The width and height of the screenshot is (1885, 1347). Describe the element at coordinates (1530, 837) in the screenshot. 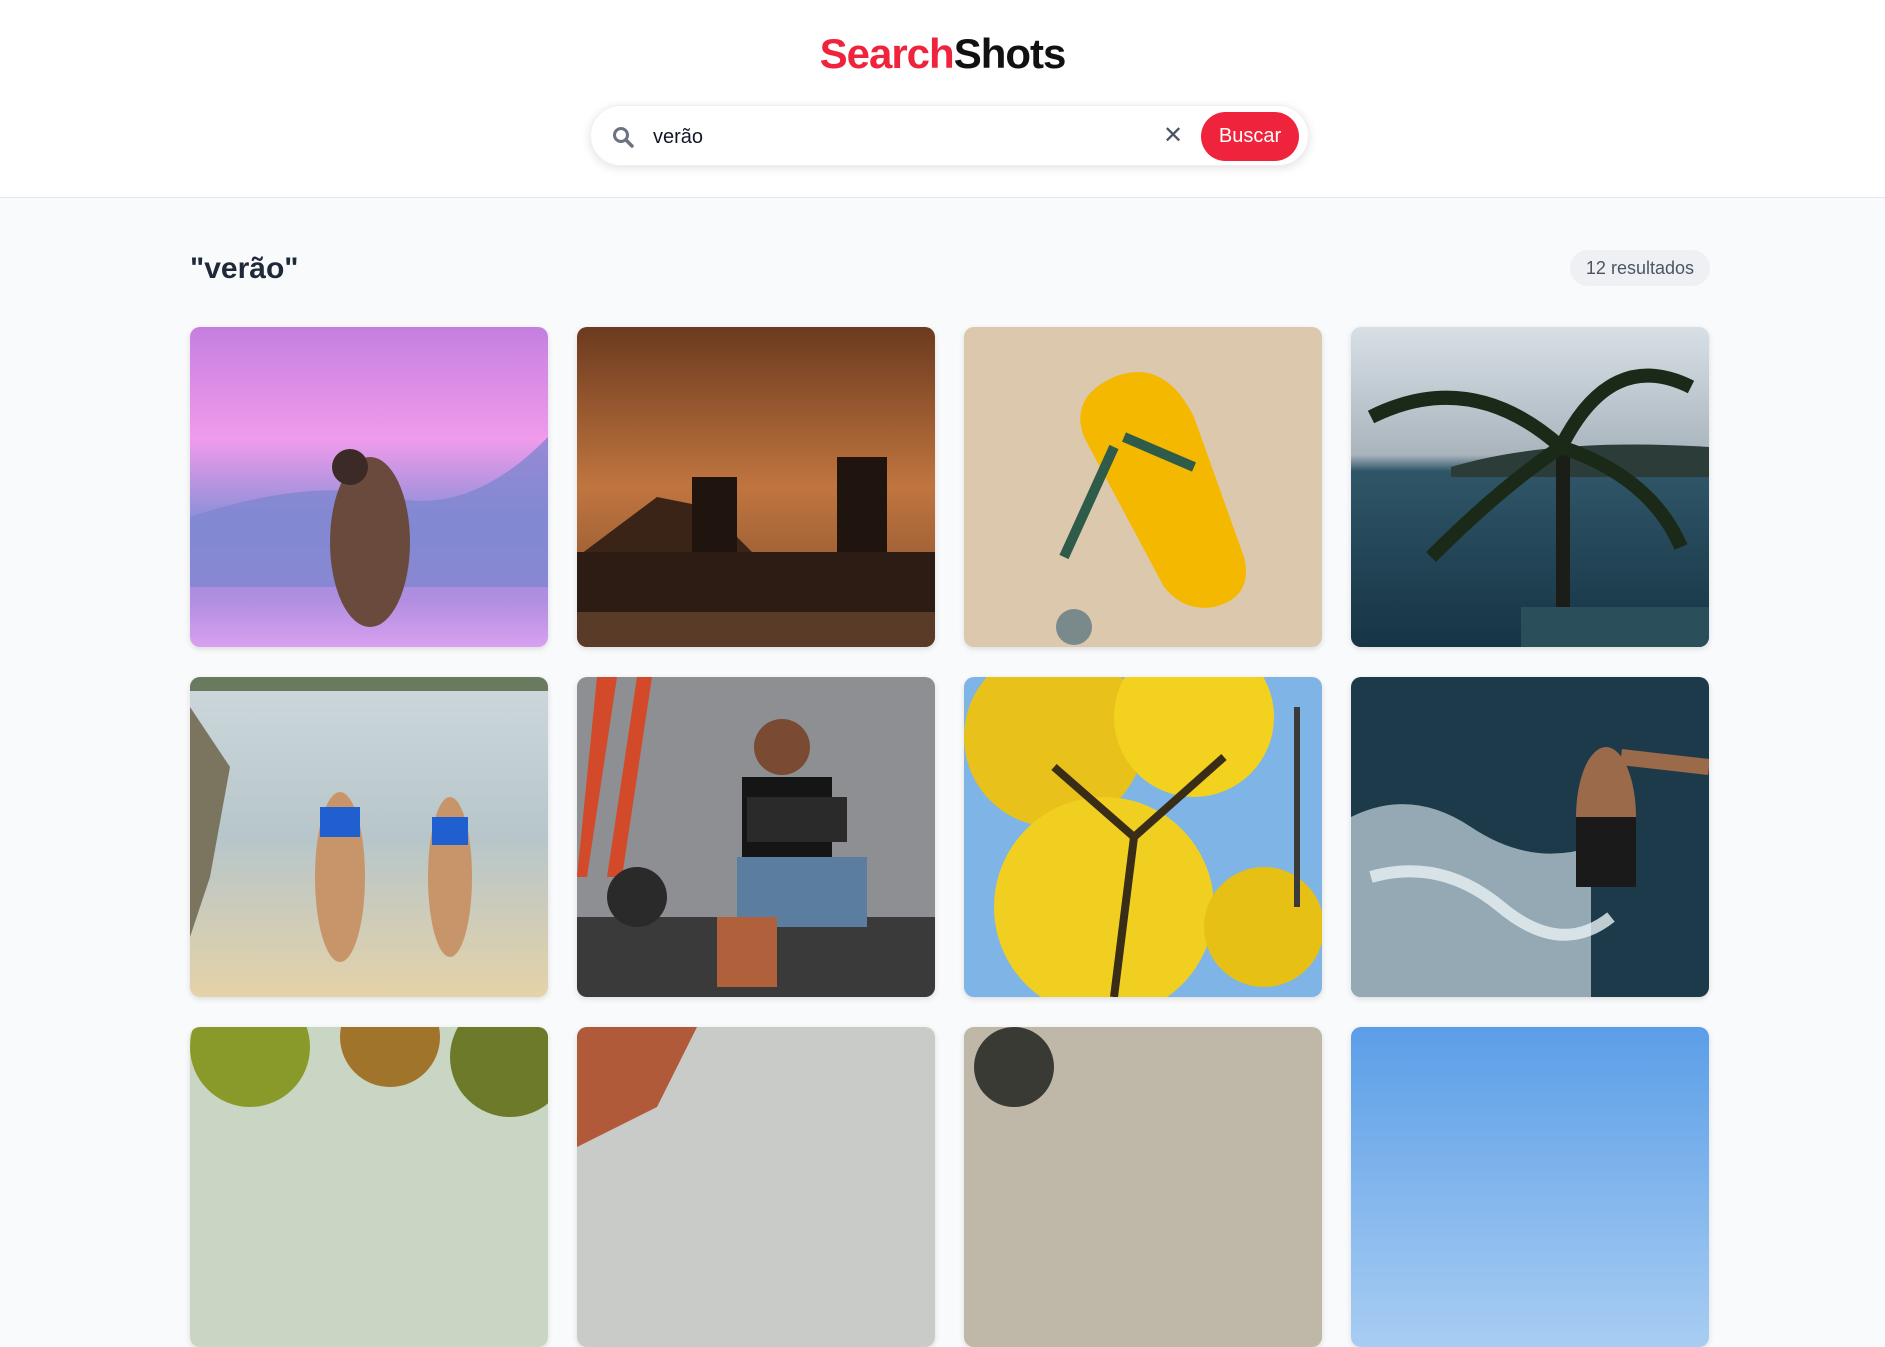

I see `photo-man-diving-water` at that location.